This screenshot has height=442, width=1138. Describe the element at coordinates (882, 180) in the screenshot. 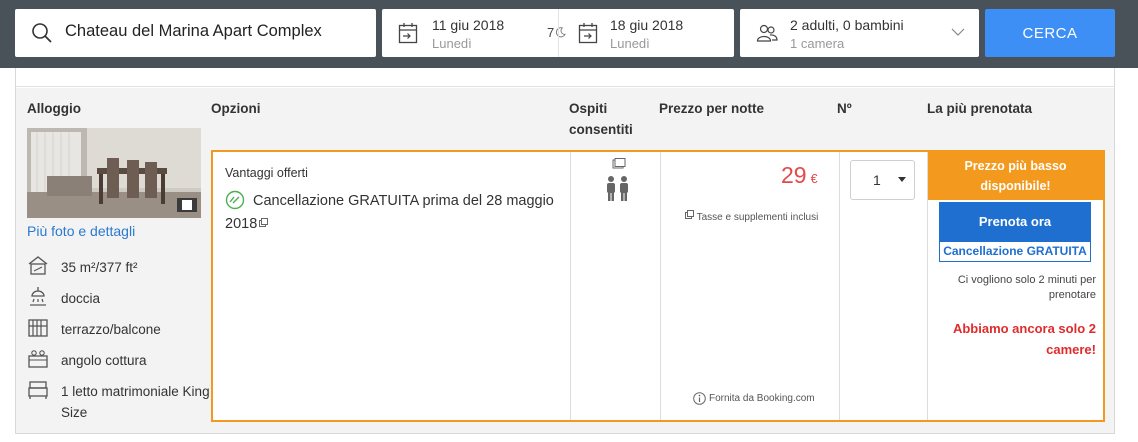

I see `room-quantity-select: 1` at that location.